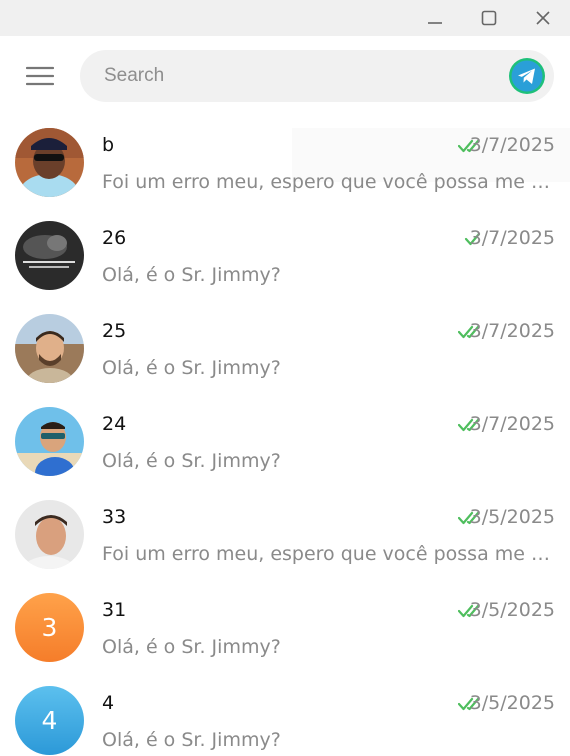 This screenshot has height=756, width=570. What do you see at coordinates (527, 76) in the screenshot?
I see `telegram-logo-icon` at bounding box center [527, 76].